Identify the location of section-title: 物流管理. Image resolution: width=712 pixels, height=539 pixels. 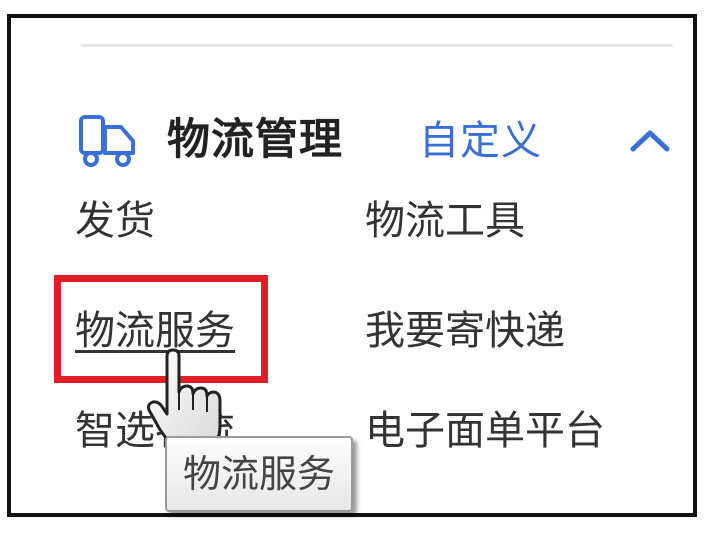
(255, 140).